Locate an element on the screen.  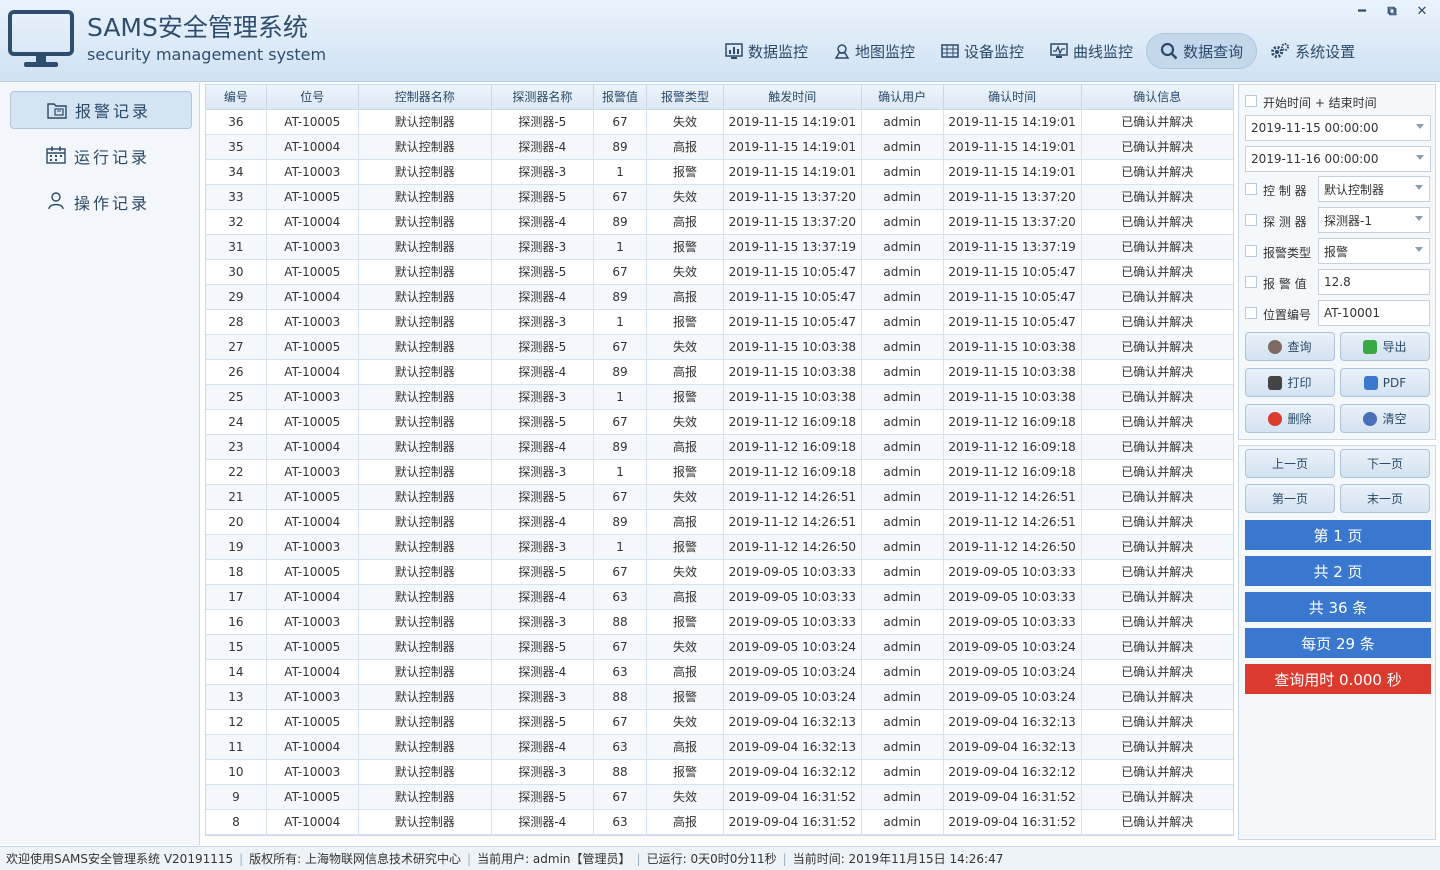
column-header: 确认时间 is located at coordinates (1012, 97).